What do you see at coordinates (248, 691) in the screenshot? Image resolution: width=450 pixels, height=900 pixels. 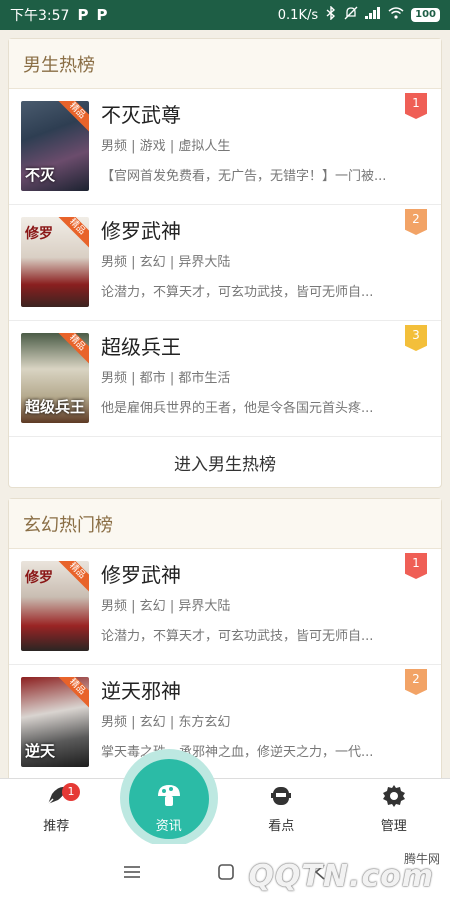 I see `book-title: 逆天邪神` at bounding box center [248, 691].